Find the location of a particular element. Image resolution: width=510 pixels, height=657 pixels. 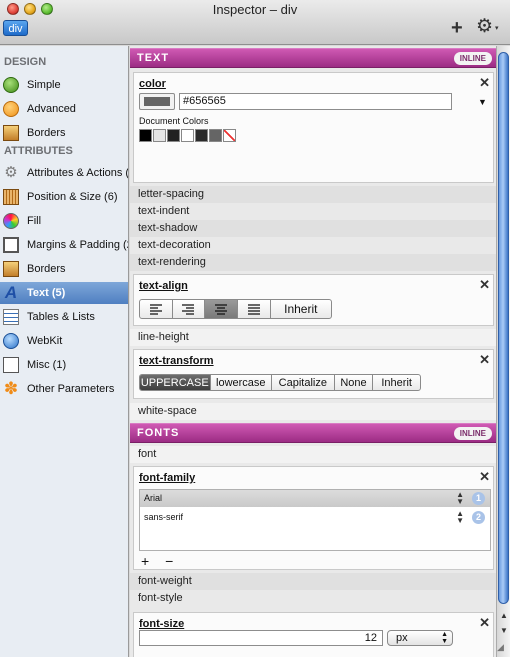

sidebar-item-borders: Borders is located at coordinates (64, 269).